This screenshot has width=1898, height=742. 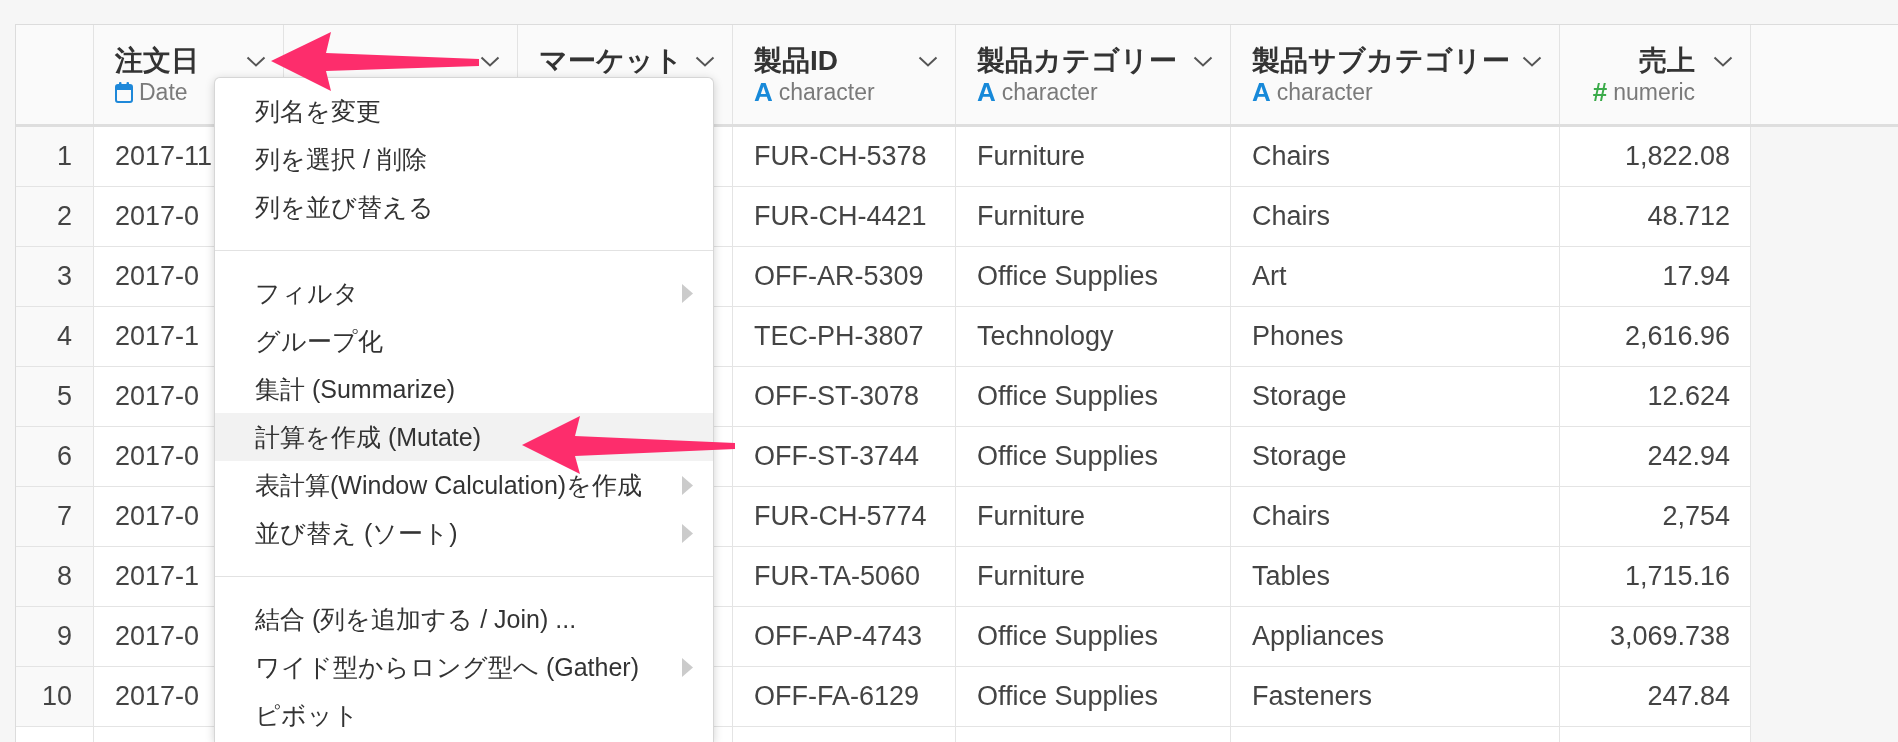 I want to click on row-number: 4, so click(x=55, y=336).